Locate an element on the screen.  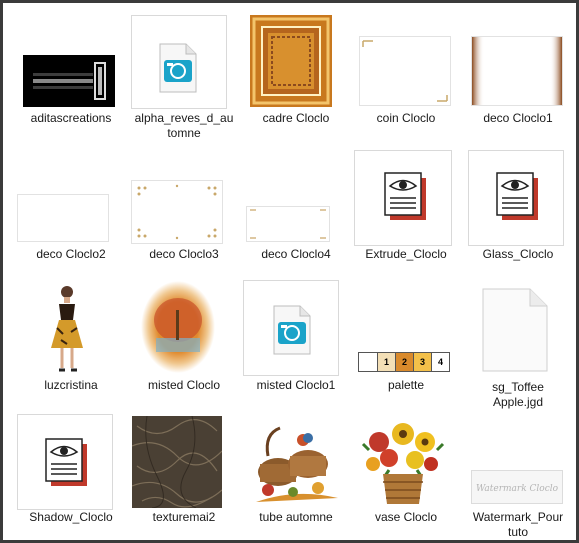
file-item-vase-cloclo: vase Cloclo is located at coordinates (406, 471).